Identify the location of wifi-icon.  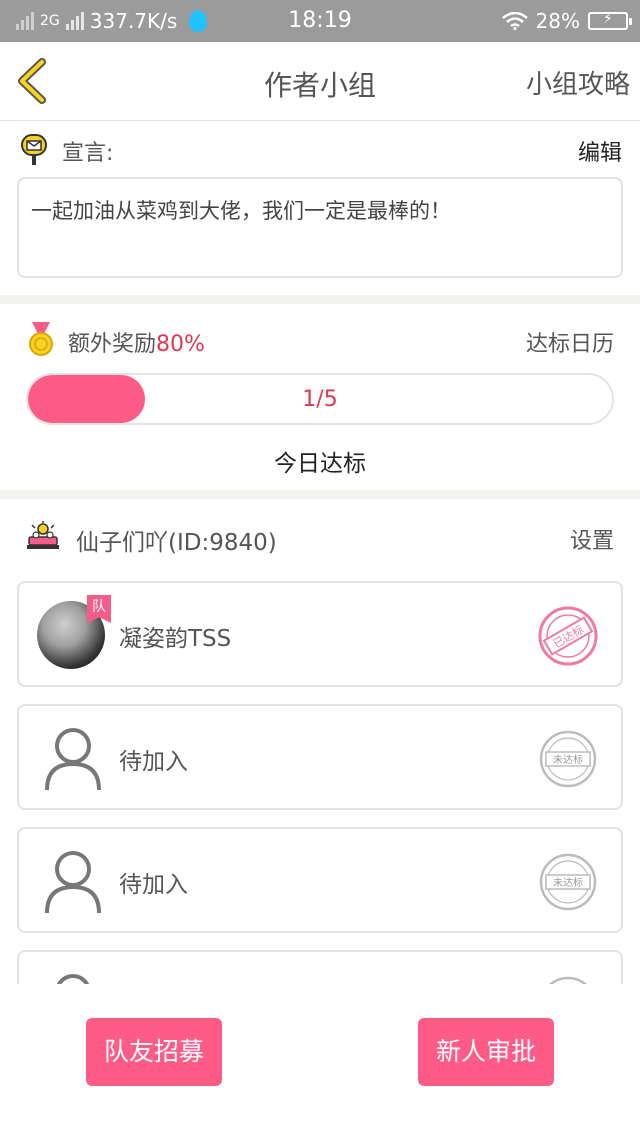
(514, 21).